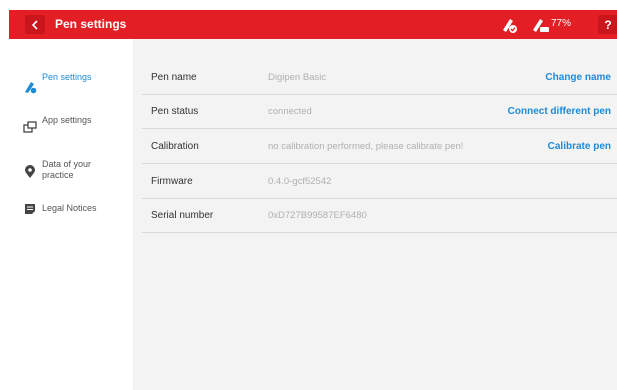 The height and width of the screenshot is (390, 617). What do you see at coordinates (379, 182) in the screenshot?
I see `setting-row-firmware: Firmware 0.4.0-gcf52542` at bounding box center [379, 182].